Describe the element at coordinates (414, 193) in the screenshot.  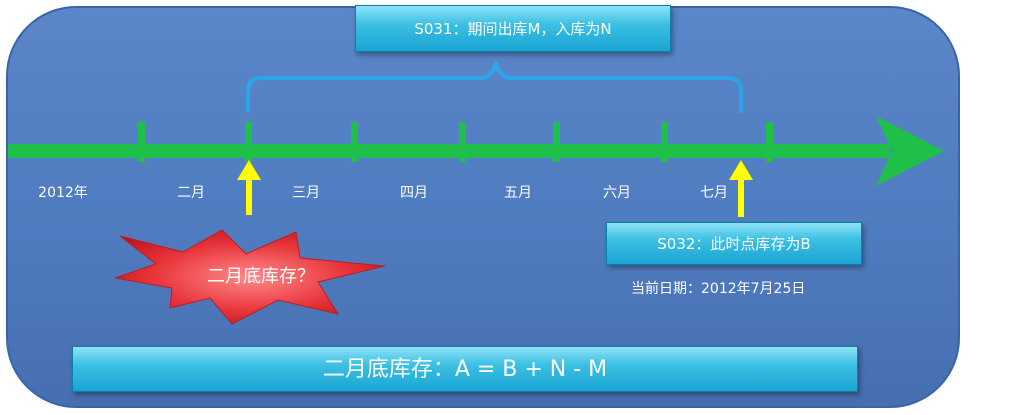
I see `month-label: 四月` at that location.